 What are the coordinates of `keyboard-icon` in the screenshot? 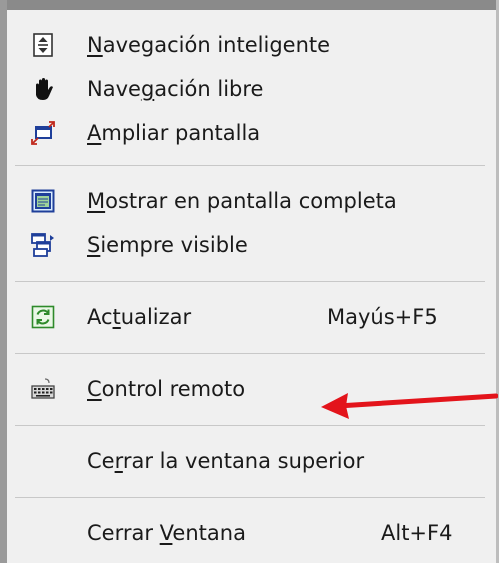 It's located at (43, 389).